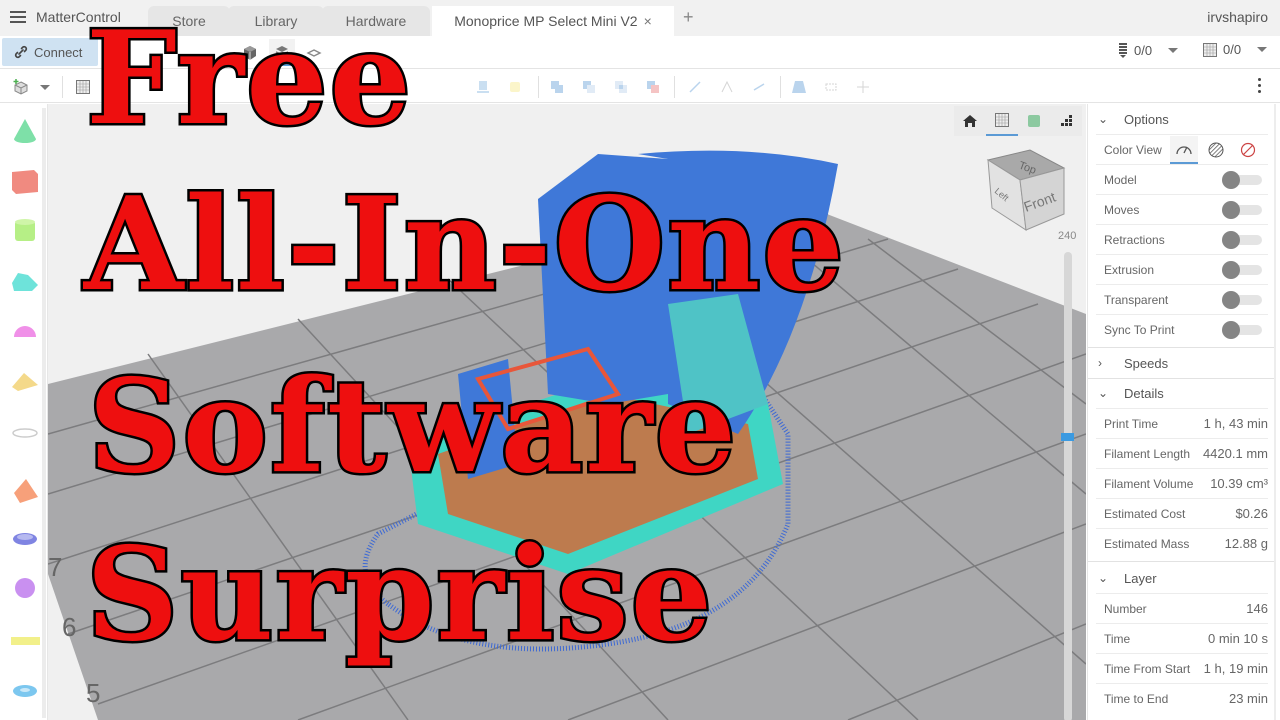 The image size is (1280, 720). Describe the element at coordinates (1216, 150) in the screenshot. I see `material-color-button` at that location.